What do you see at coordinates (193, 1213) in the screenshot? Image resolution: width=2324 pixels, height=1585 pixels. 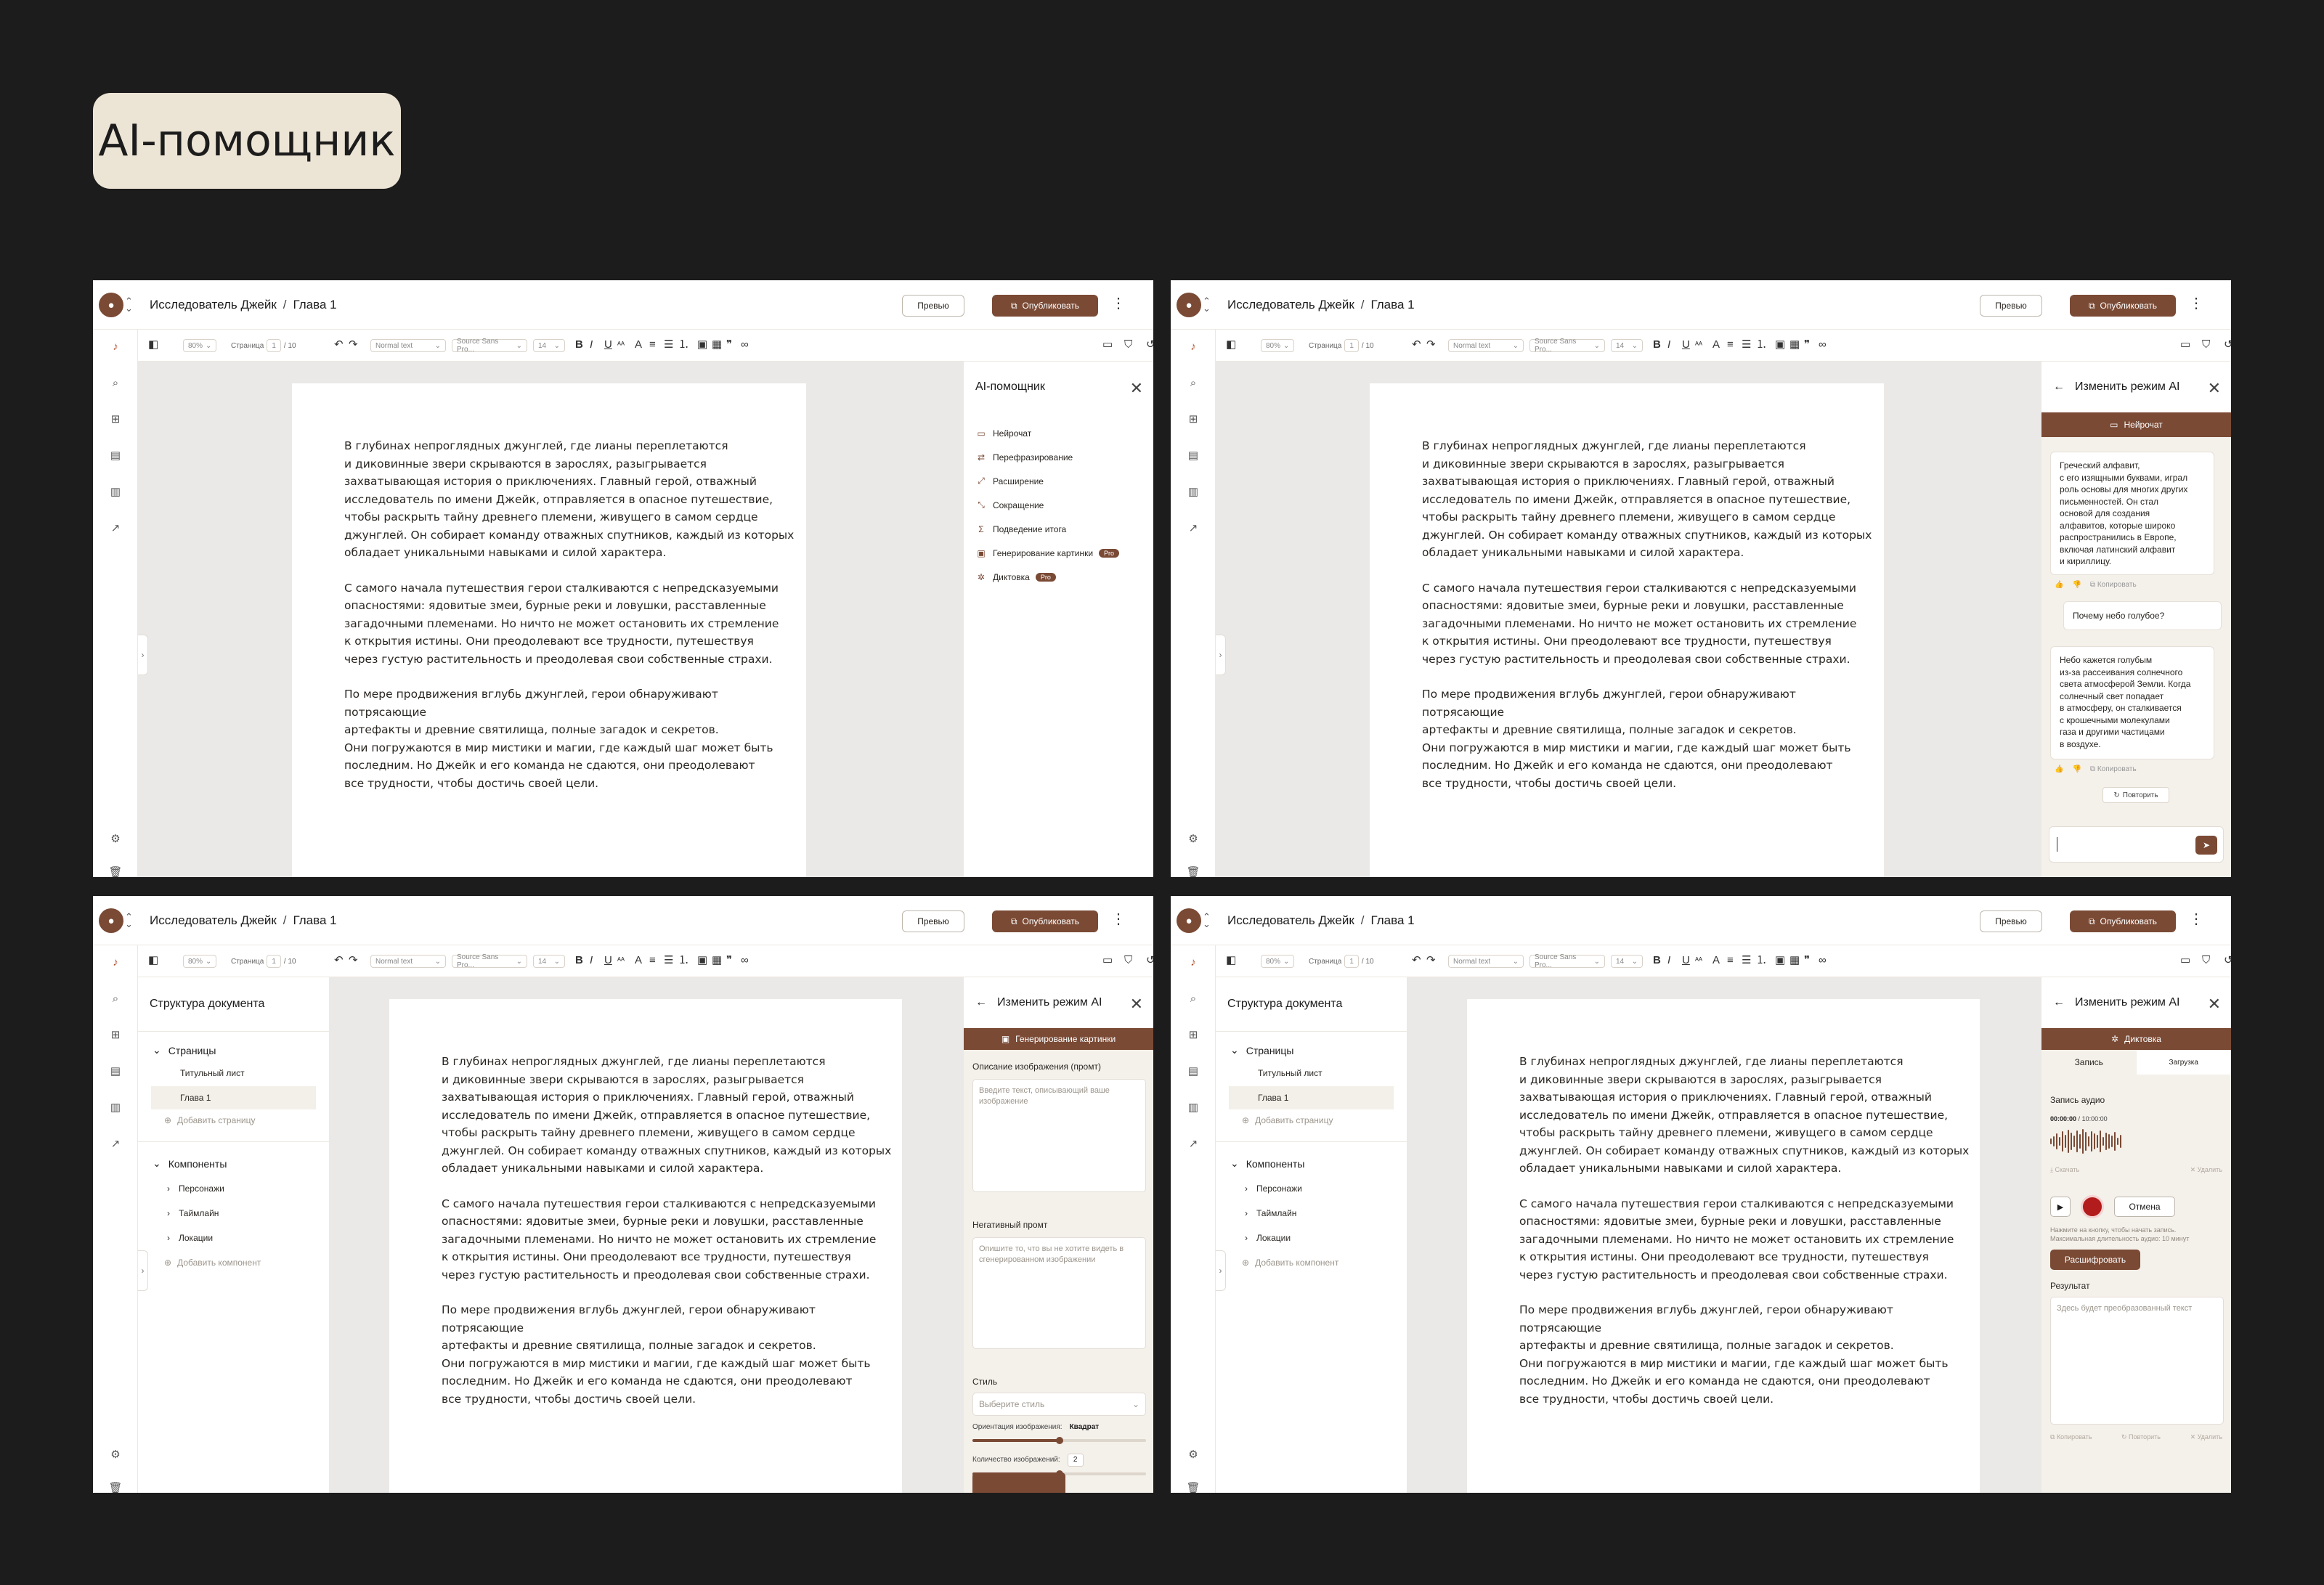 I see `component-item: › Таймлайн` at bounding box center [193, 1213].